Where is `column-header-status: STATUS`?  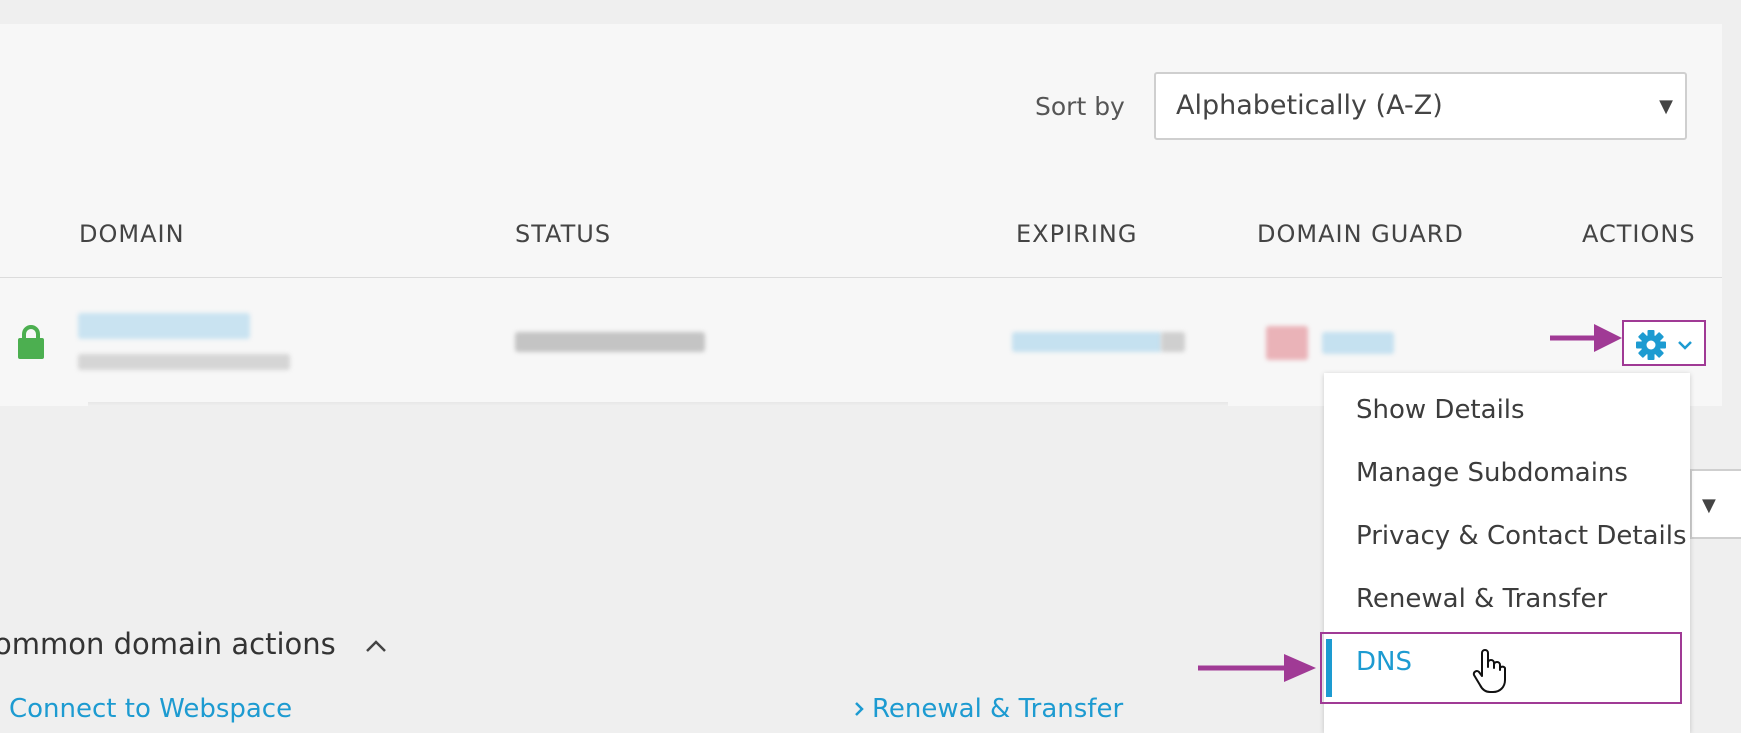
column-header-status: STATUS is located at coordinates (563, 234).